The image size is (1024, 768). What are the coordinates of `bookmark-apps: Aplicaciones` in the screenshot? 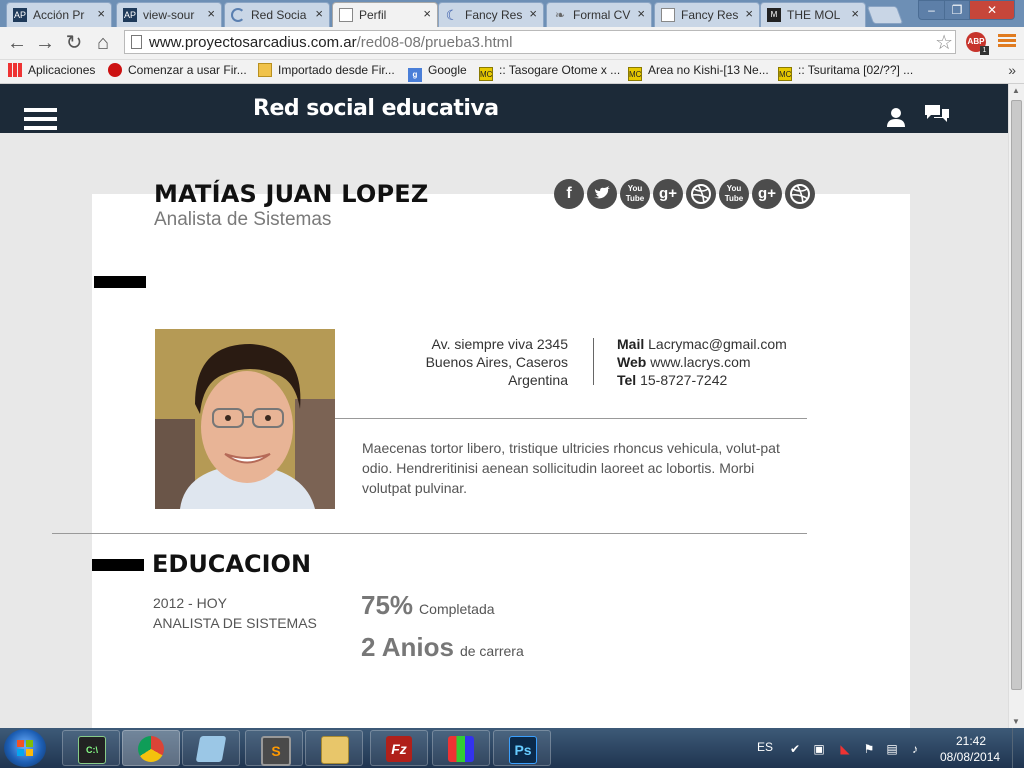 It's located at (51, 70).